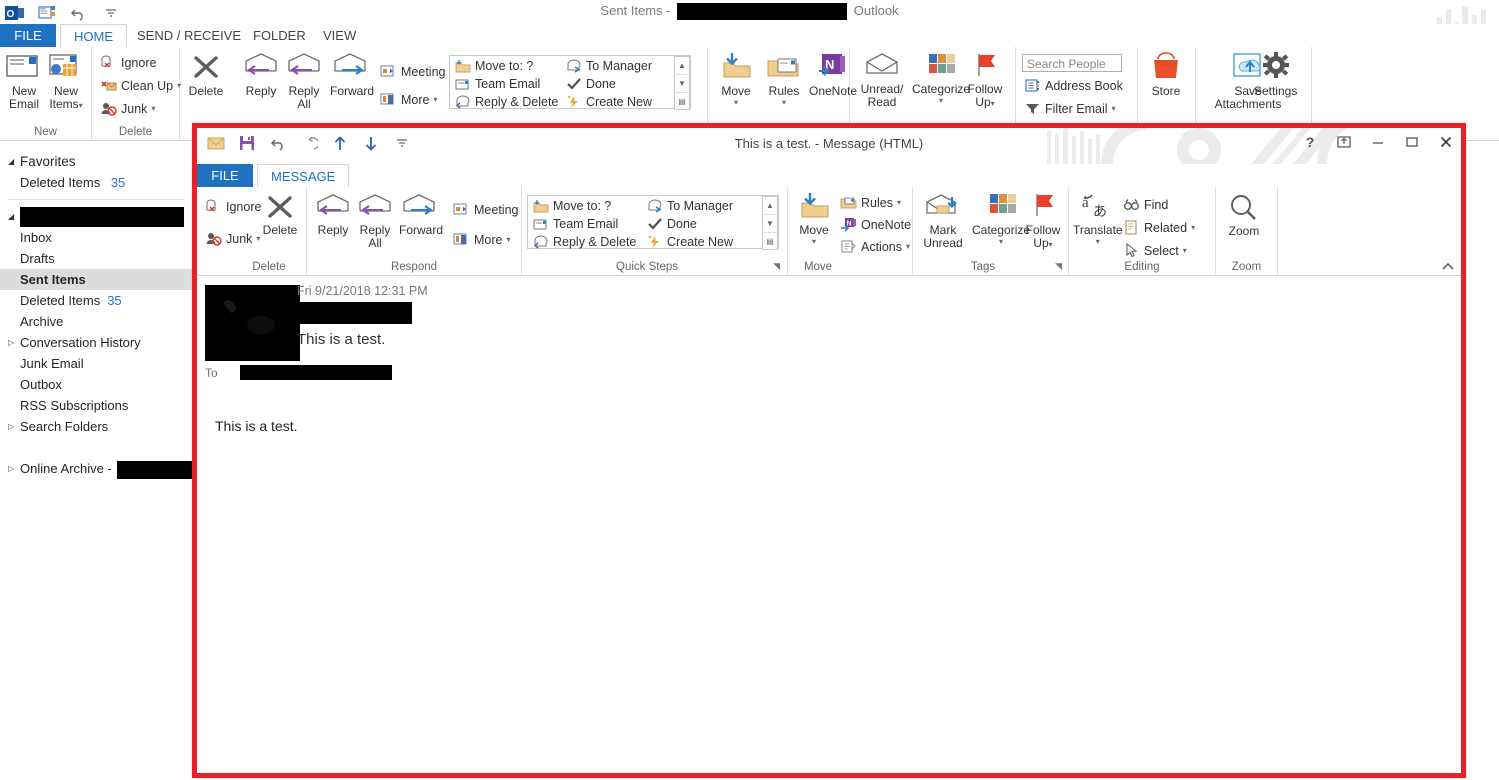  I want to click on close-button, so click(1446, 142).